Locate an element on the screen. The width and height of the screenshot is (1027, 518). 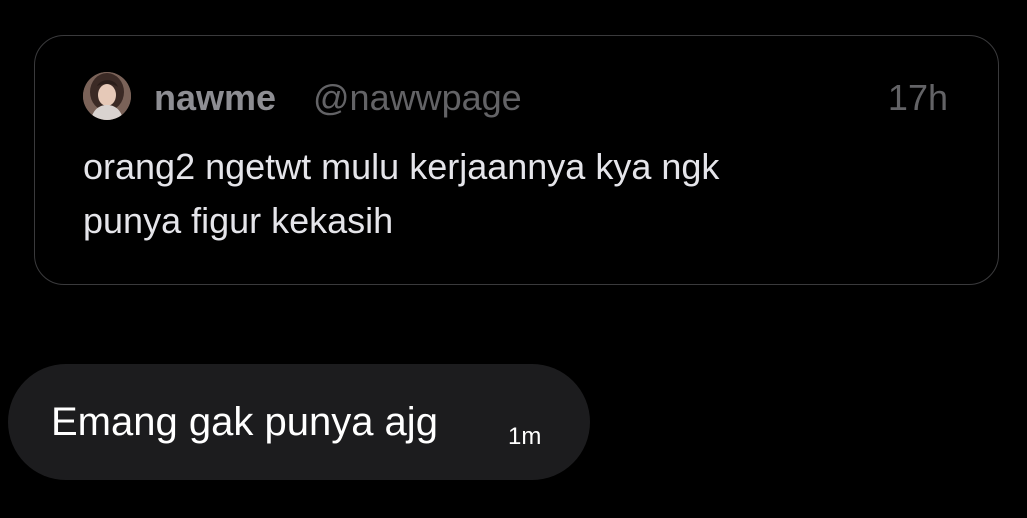
avatar-image is located at coordinates (107, 96).